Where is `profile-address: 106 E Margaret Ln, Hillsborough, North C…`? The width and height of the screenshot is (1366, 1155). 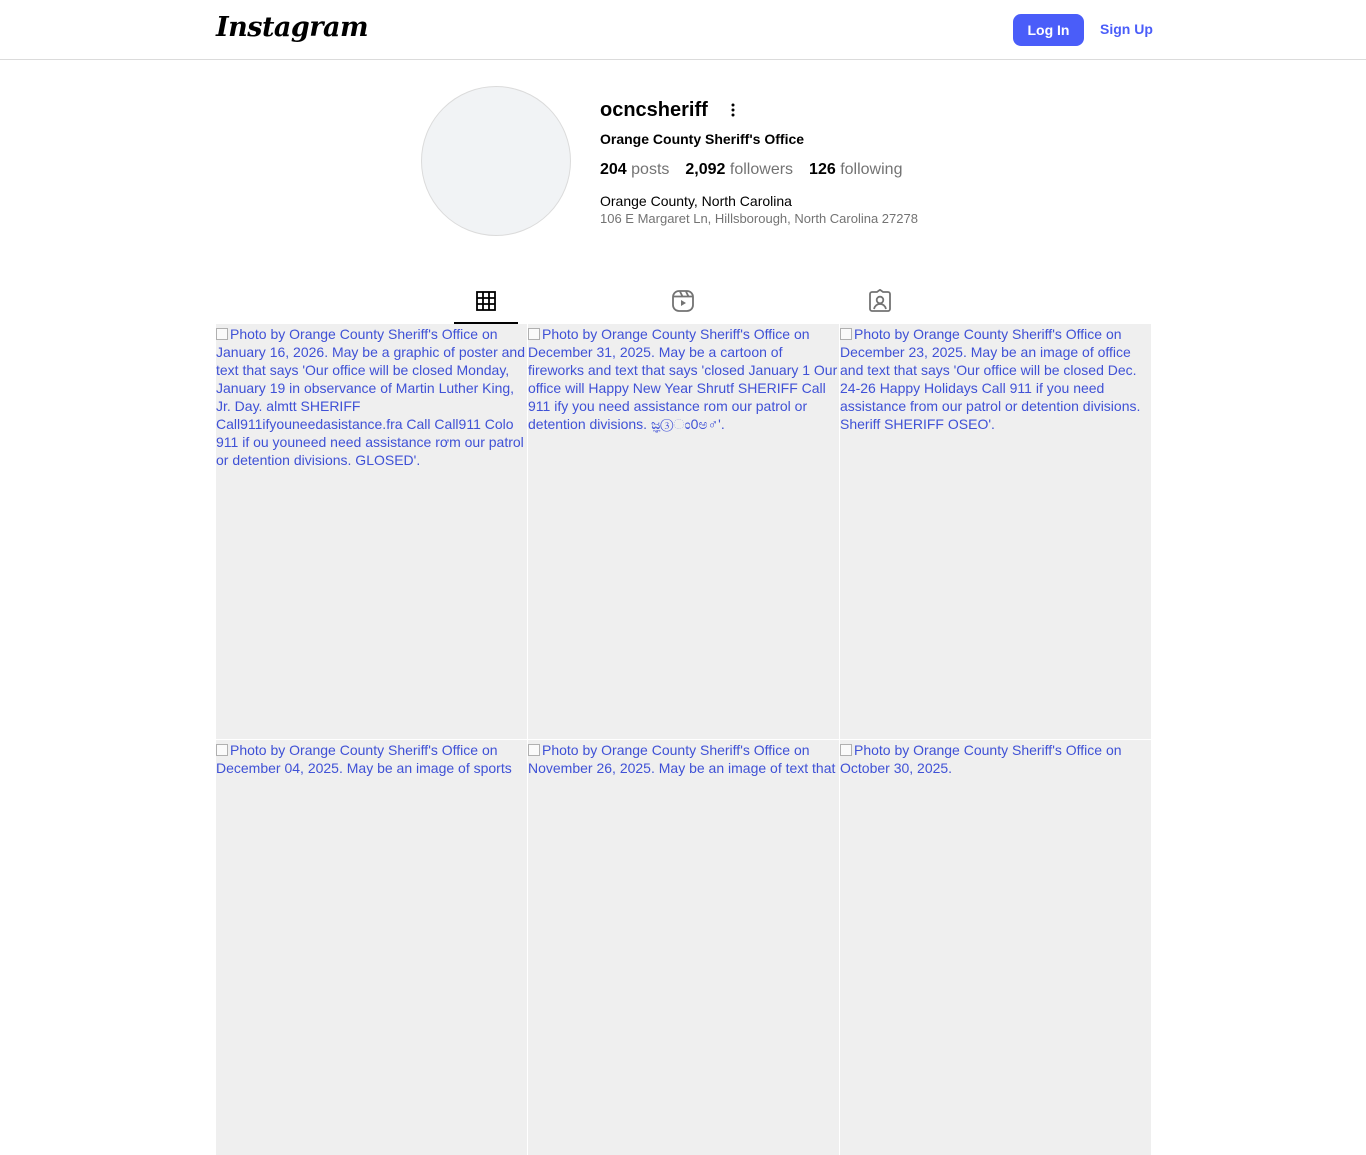
profile-address: 106 E Margaret Ln, Hillsborough, North C… is located at coordinates (759, 218).